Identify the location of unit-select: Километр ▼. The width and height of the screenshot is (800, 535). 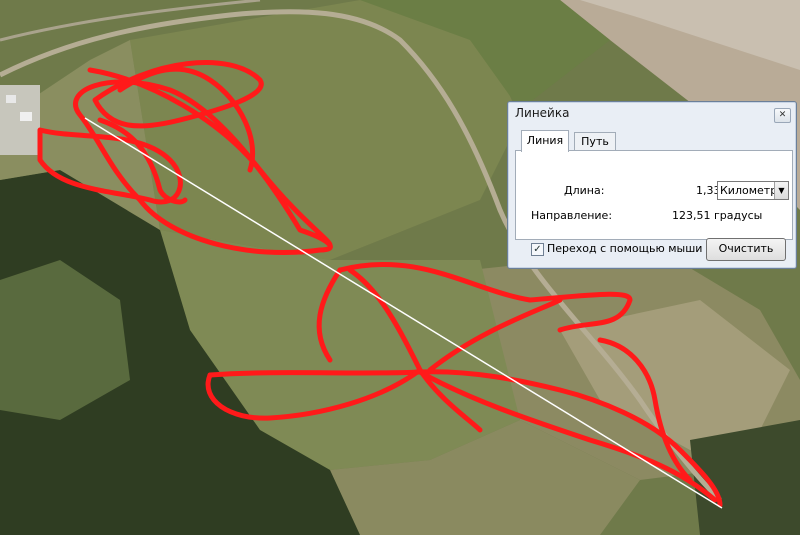
(753, 190).